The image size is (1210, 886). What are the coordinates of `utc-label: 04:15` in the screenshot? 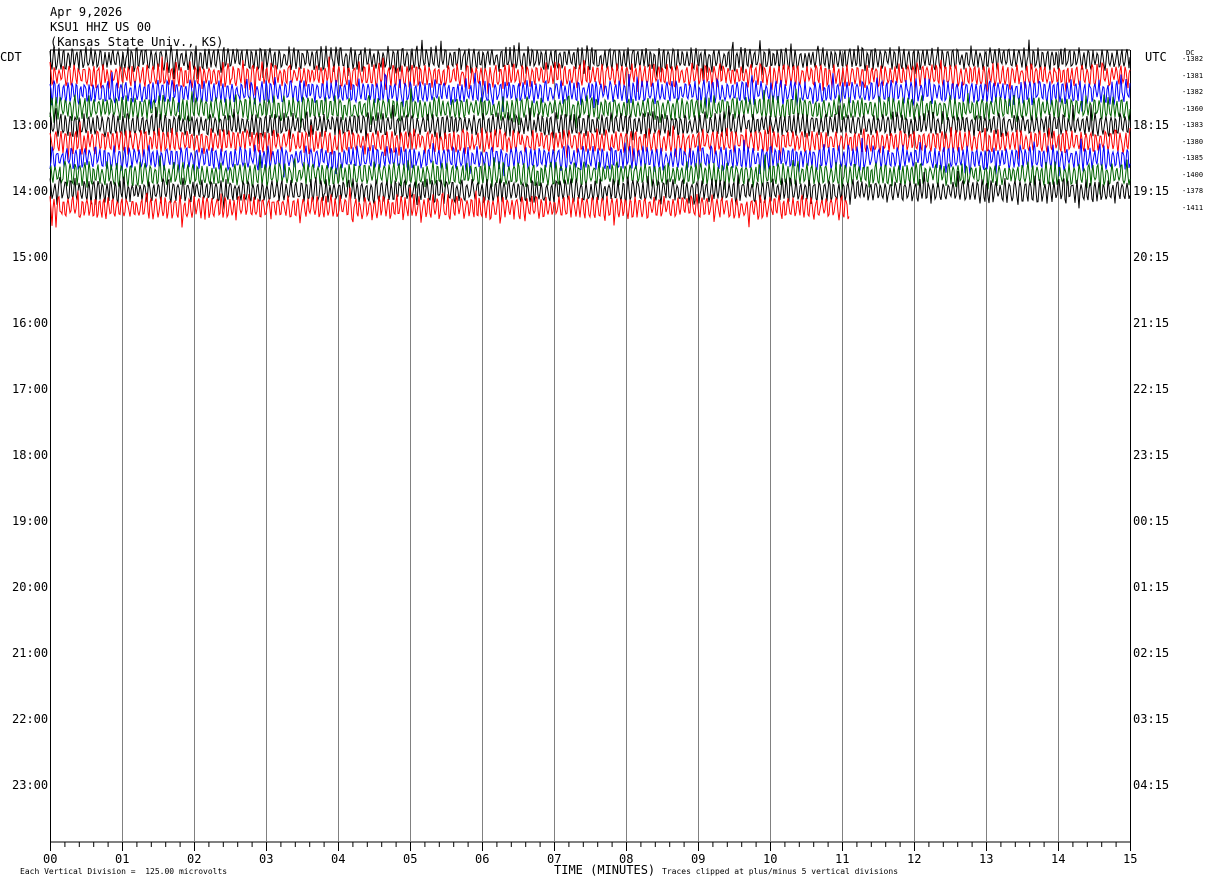 It's located at (1151, 785).